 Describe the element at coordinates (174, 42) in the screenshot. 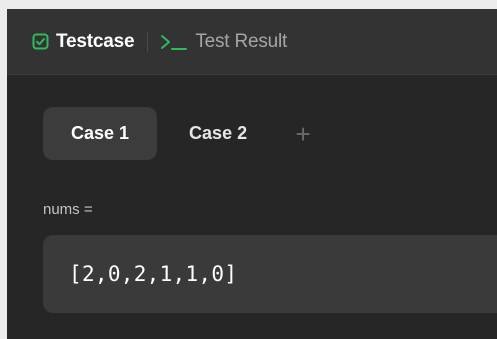

I see `terminal-prompt-icon` at that location.